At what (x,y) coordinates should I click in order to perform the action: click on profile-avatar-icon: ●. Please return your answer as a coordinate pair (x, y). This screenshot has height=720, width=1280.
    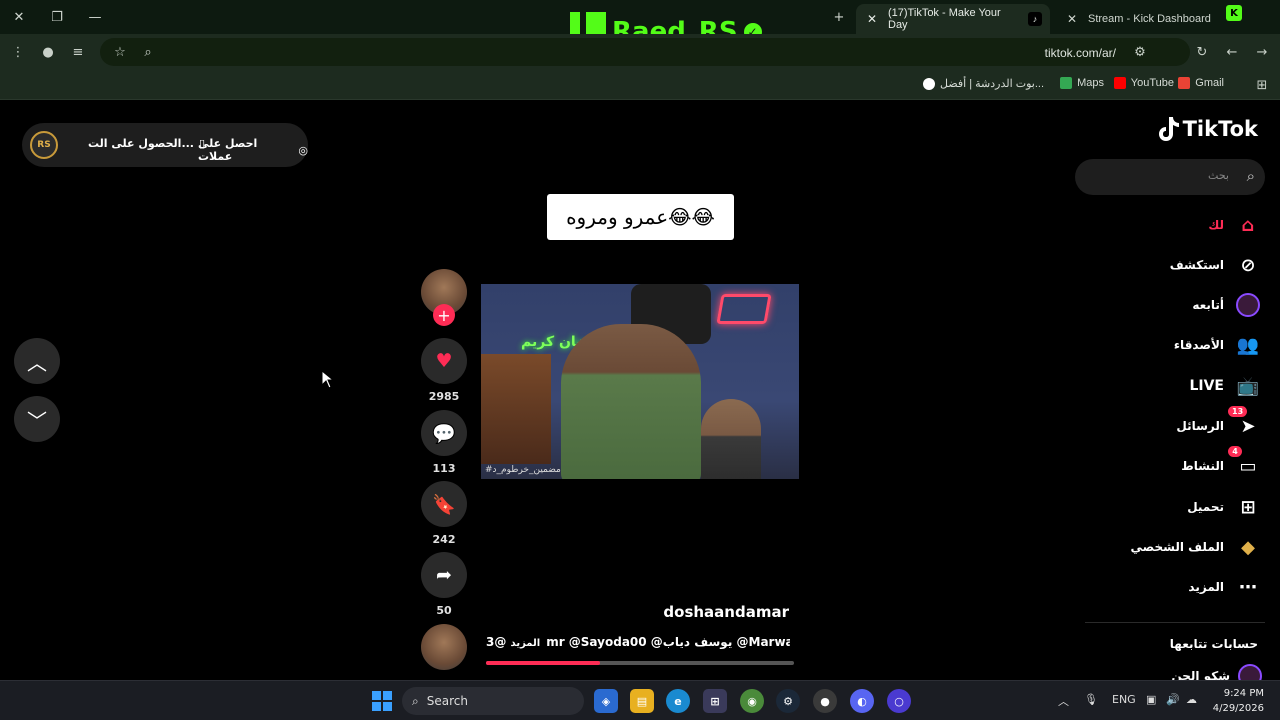
    Looking at the image, I should click on (48, 52).